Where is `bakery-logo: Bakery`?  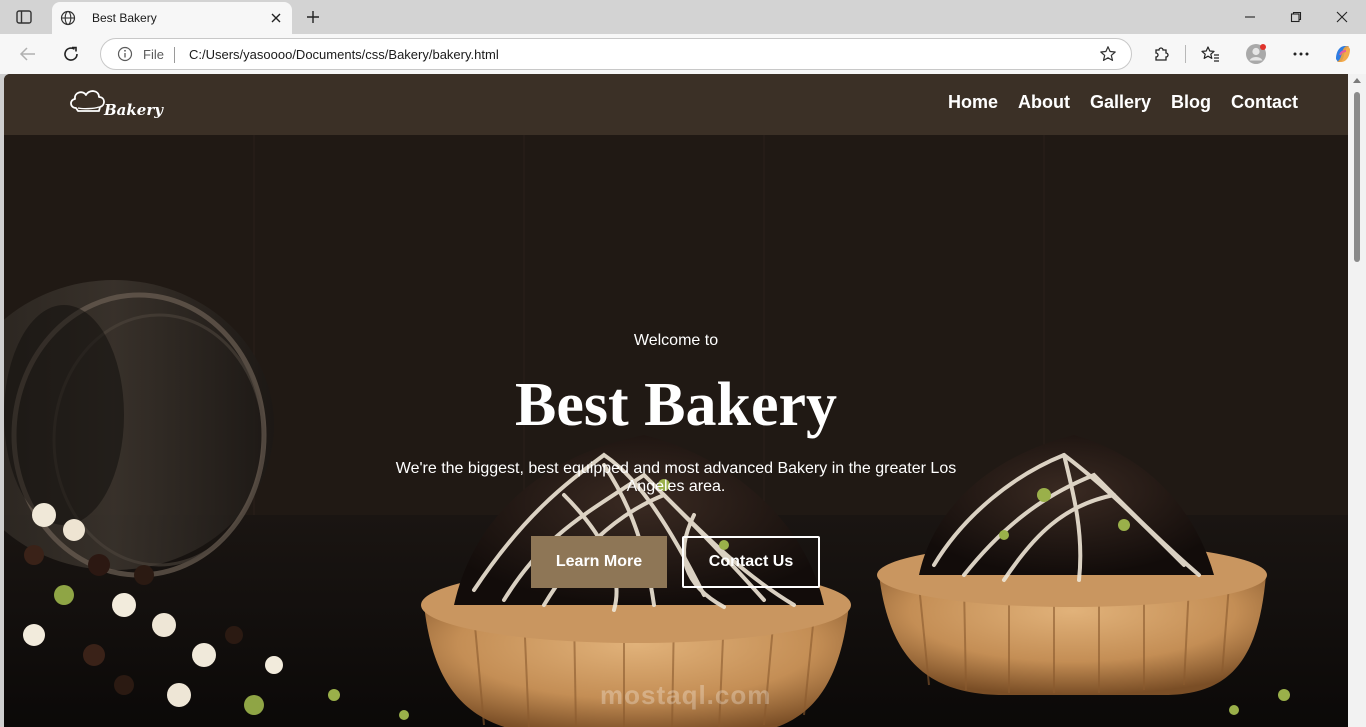
bakery-logo: Bakery is located at coordinates (118, 104).